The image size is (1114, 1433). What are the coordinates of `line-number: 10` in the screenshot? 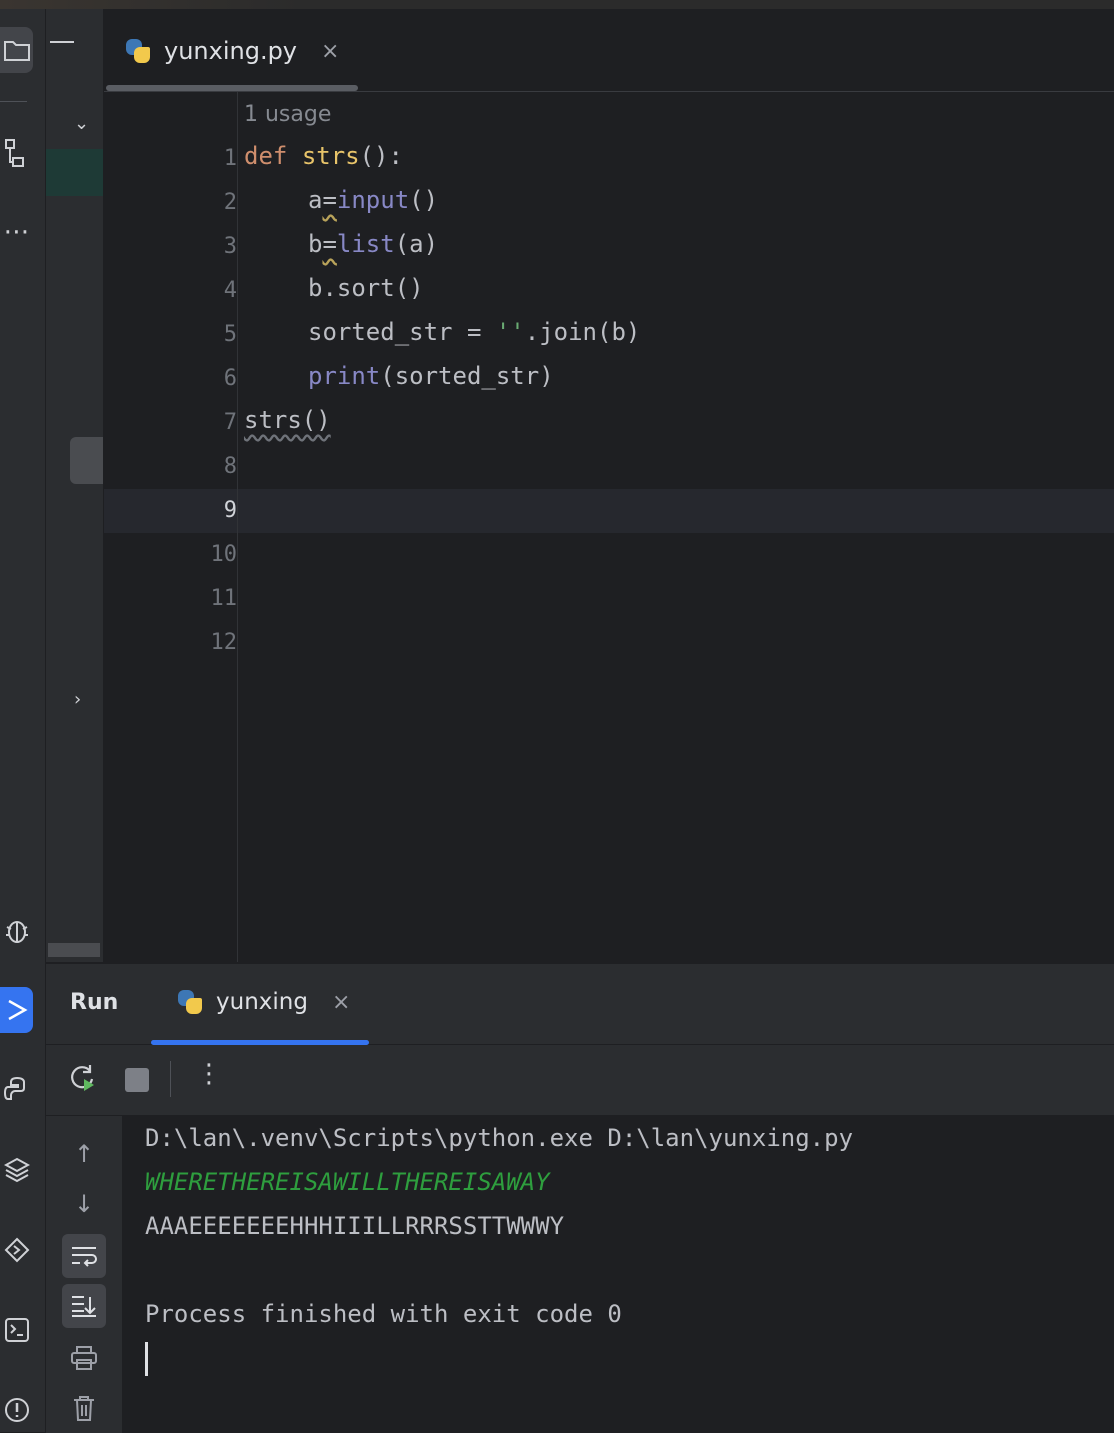 It's located at (224, 554).